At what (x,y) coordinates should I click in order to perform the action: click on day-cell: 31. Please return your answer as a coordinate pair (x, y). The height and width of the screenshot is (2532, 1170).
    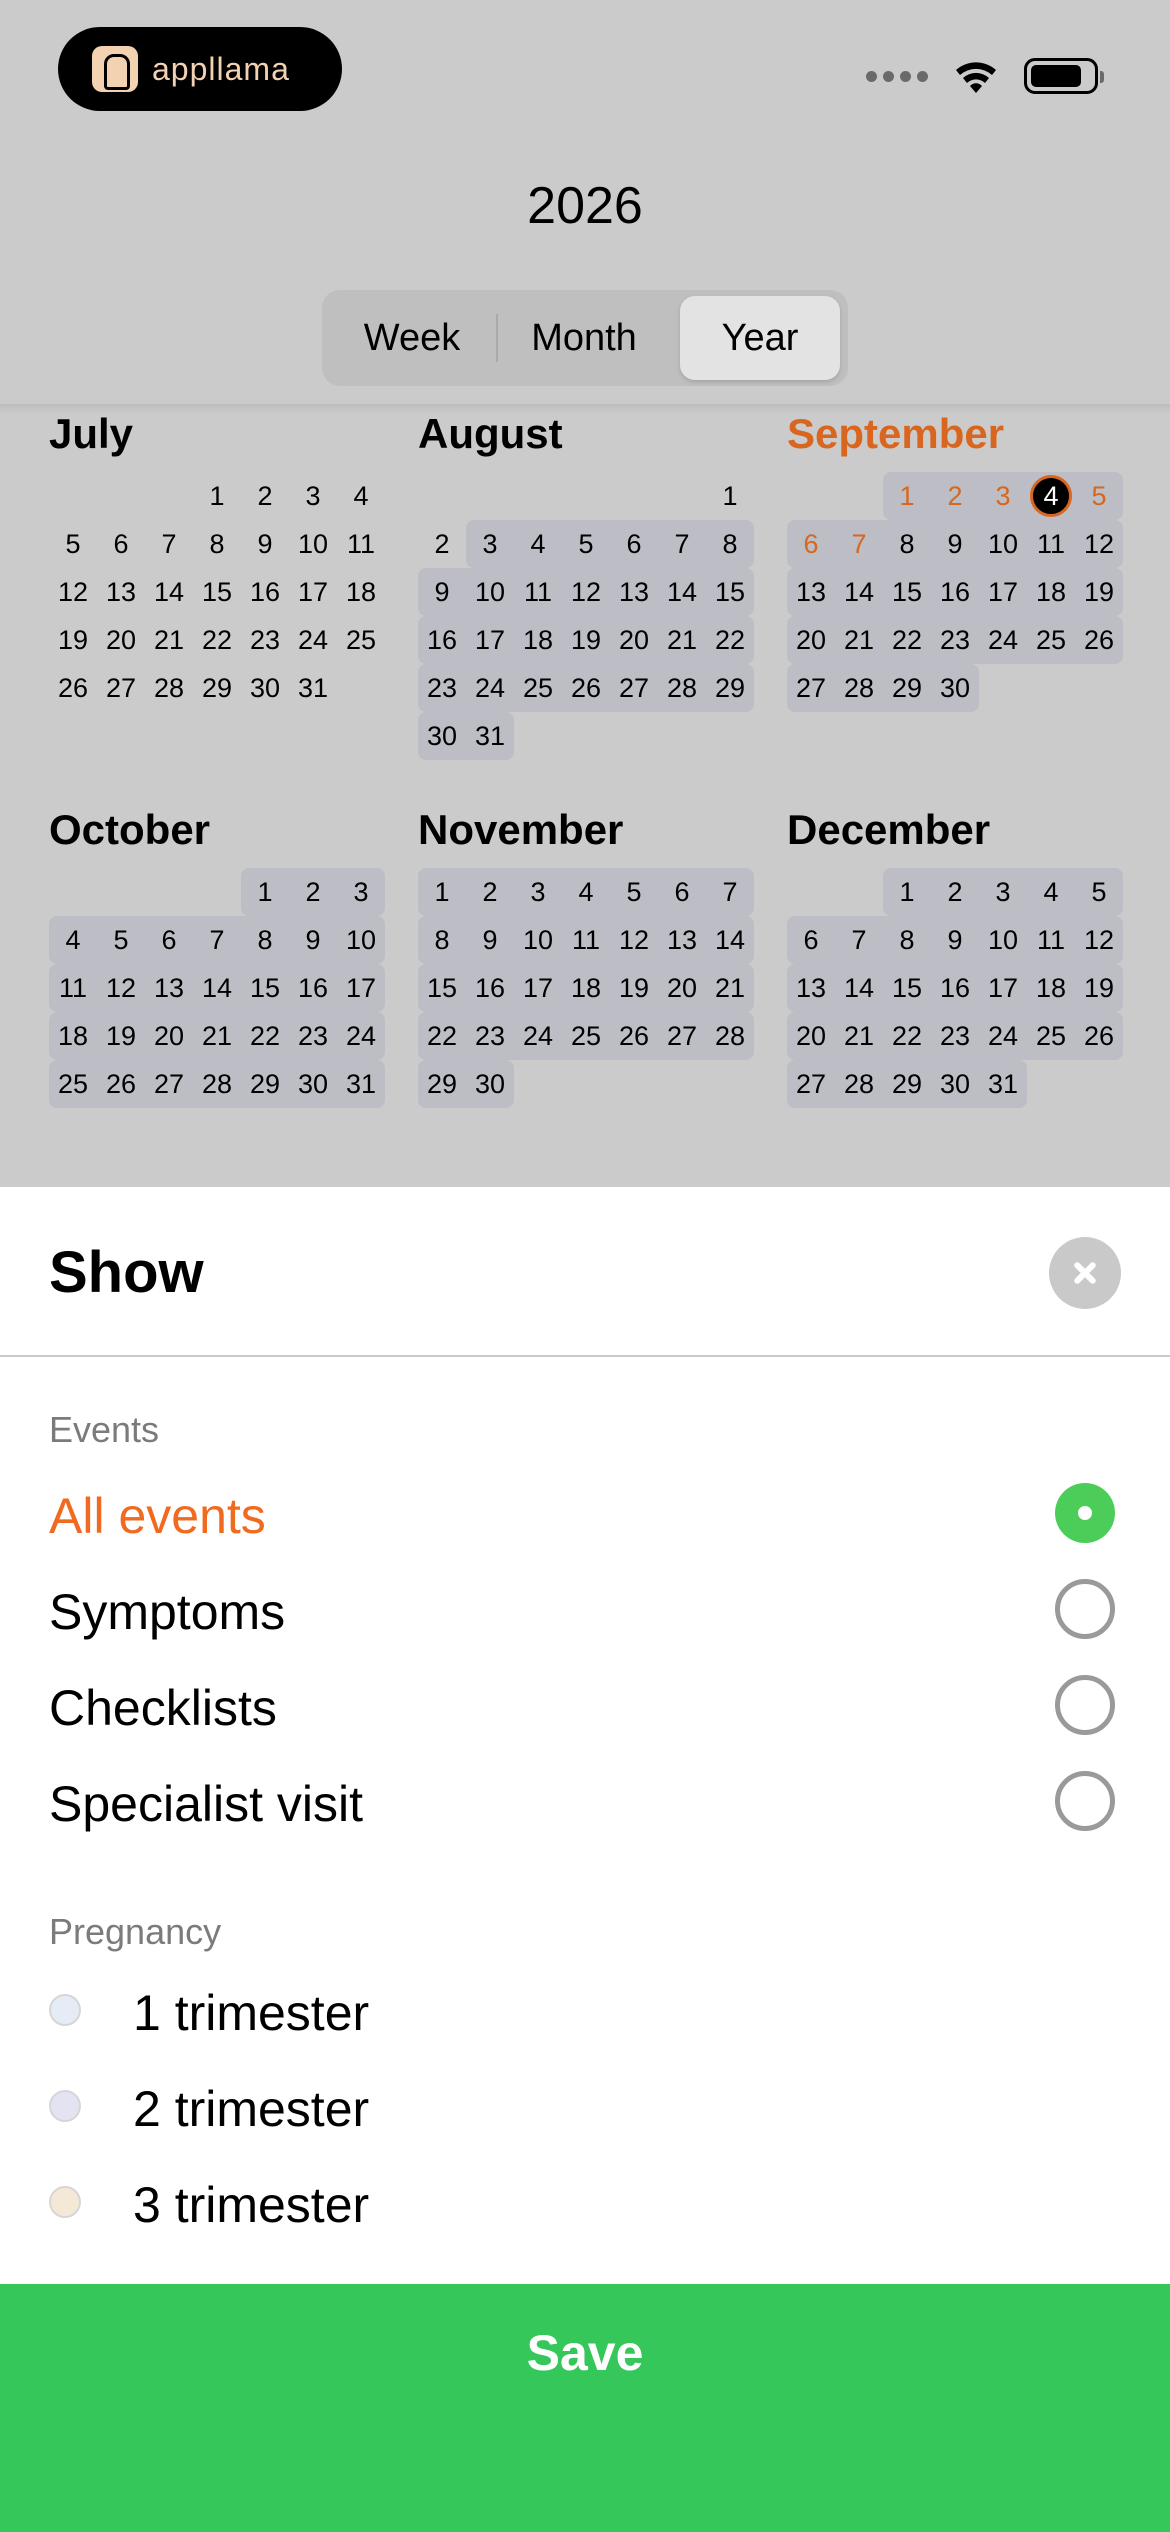
    Looking at the image, I should click on (1003, 1084).